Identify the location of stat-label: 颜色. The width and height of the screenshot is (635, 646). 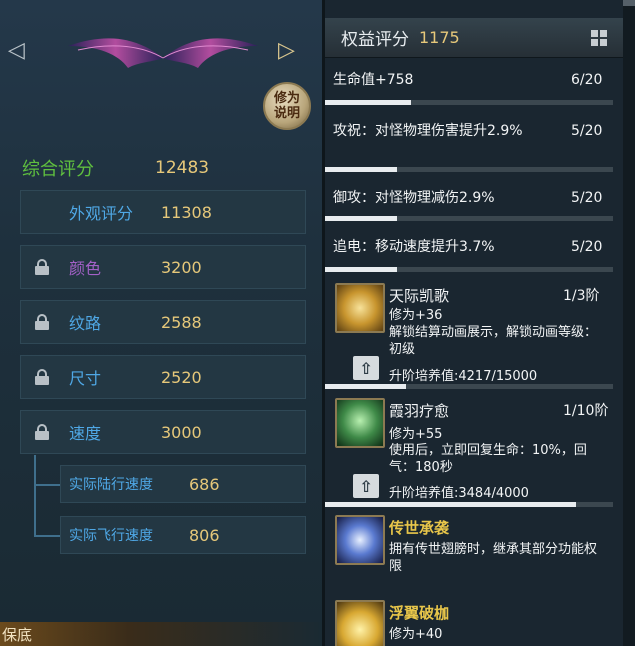
(85, 268).